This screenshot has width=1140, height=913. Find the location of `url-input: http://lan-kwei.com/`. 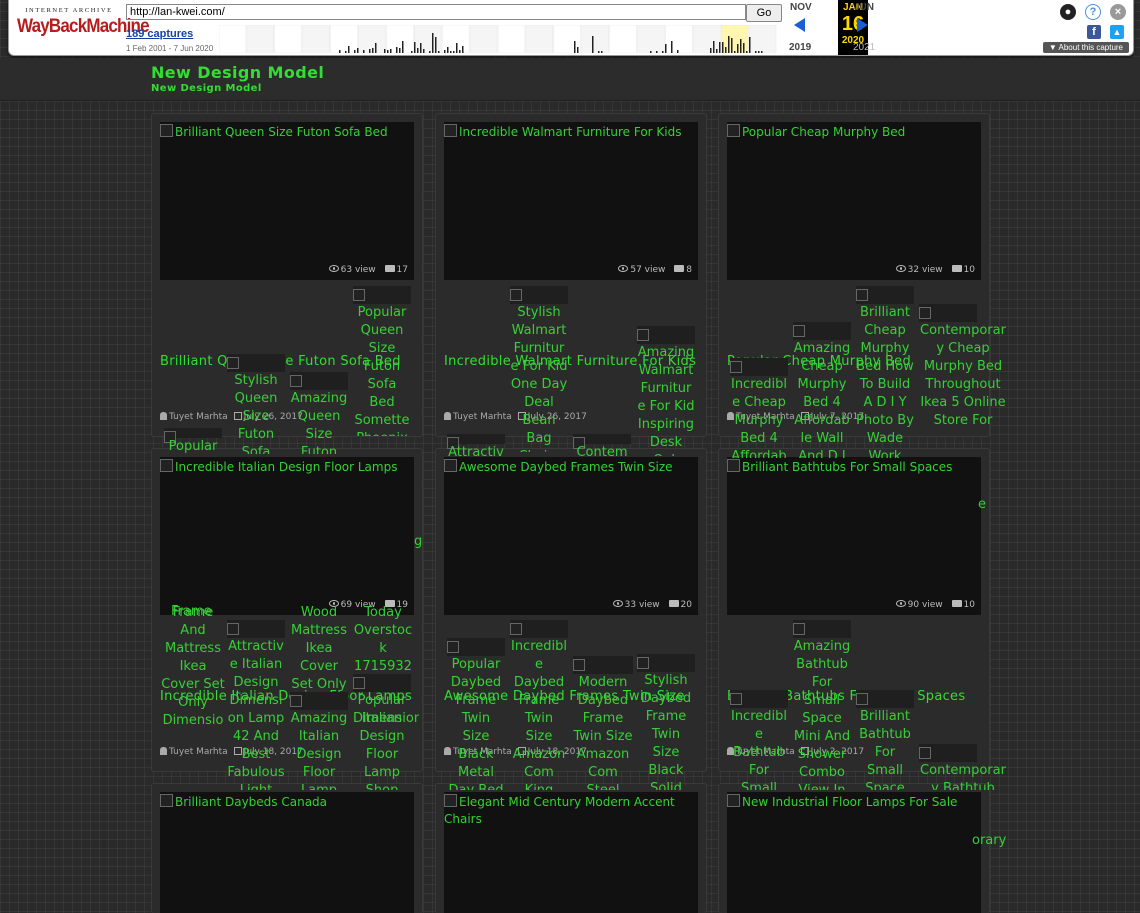

url-input: http://lan-kwei.com/ is located at coordinates (436, 12).